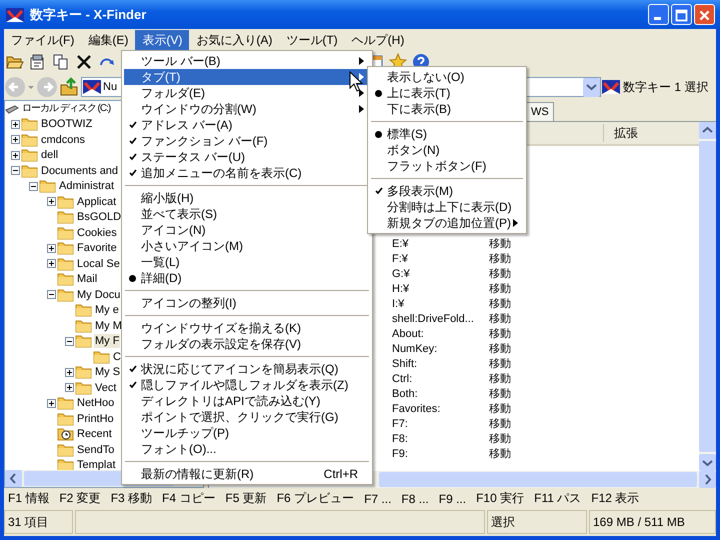 The image size is (720, 540). I want to click on scroll-down-icon, so click(707, 462).